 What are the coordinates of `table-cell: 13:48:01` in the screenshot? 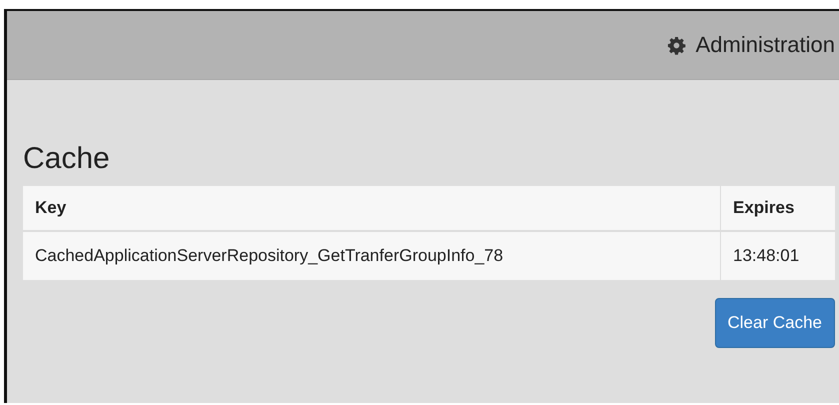 It's located at (777, 255).